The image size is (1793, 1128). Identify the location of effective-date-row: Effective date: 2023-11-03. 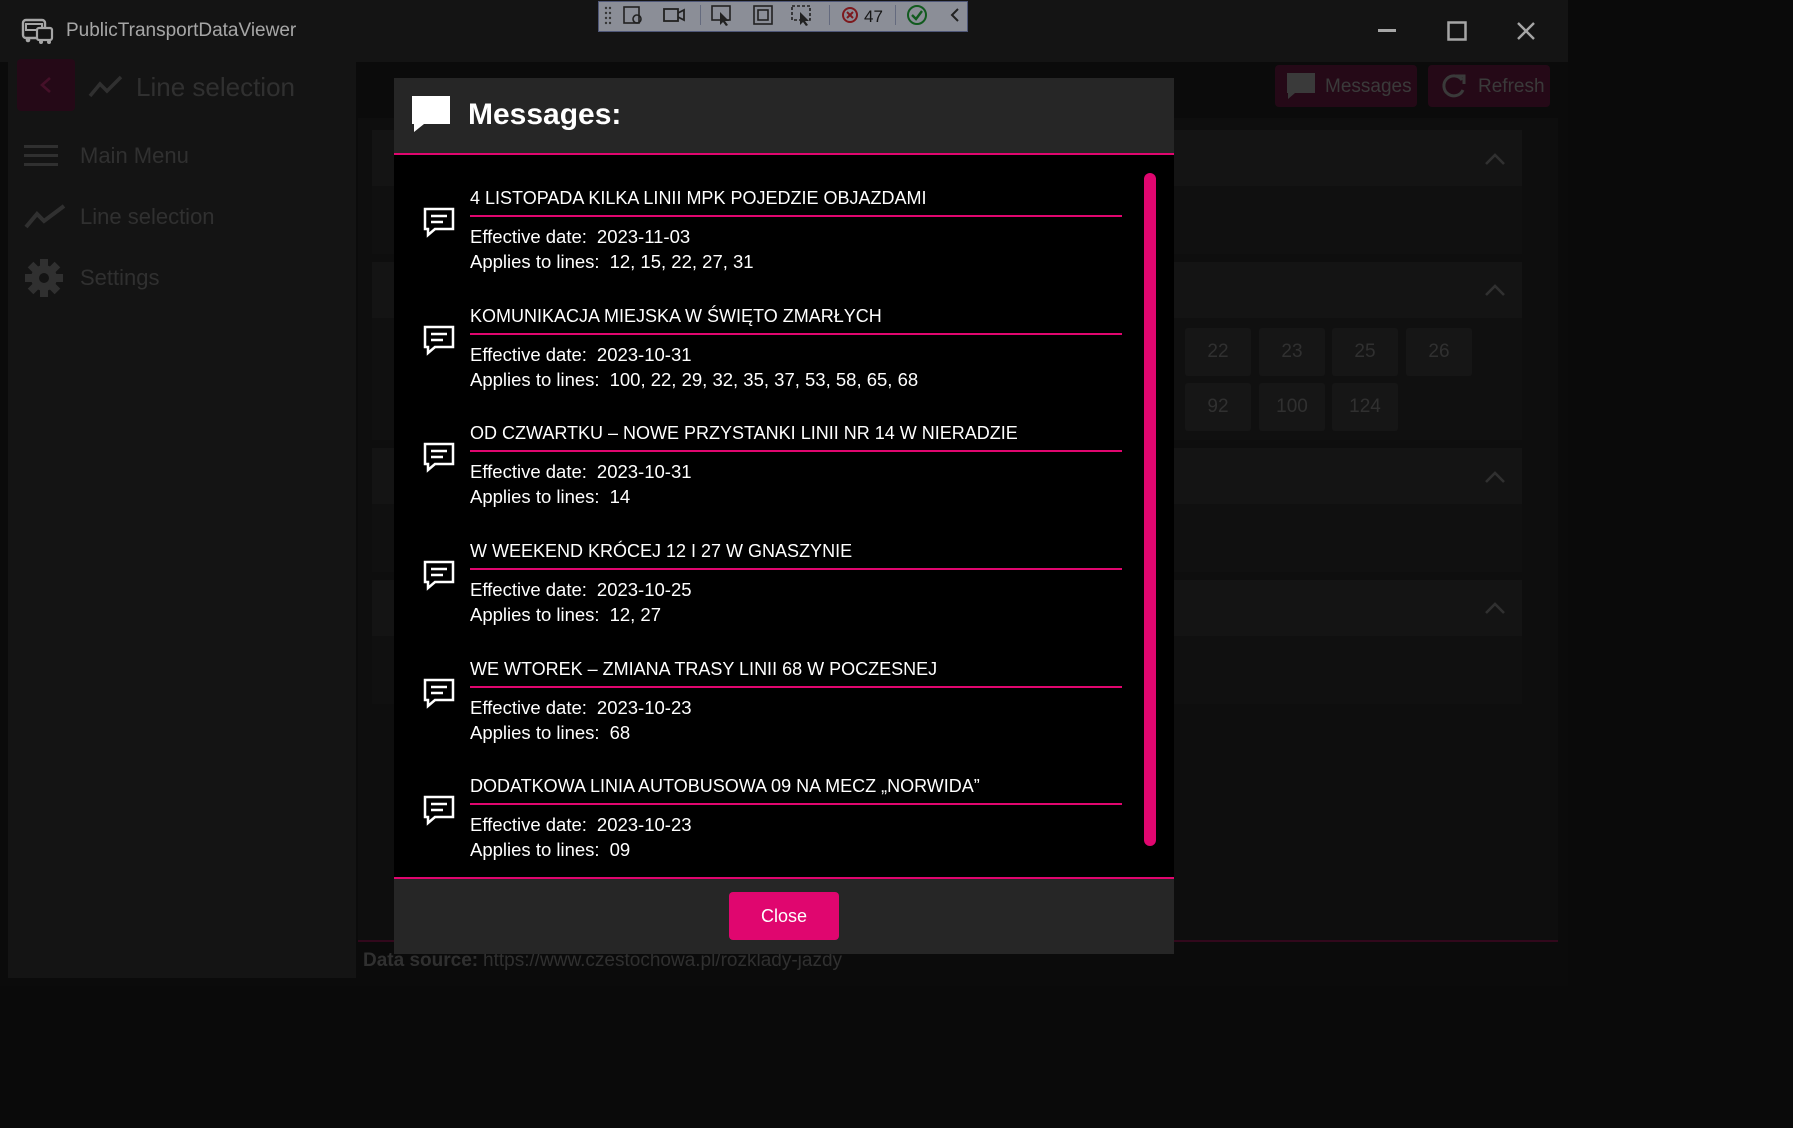
(580, 237).